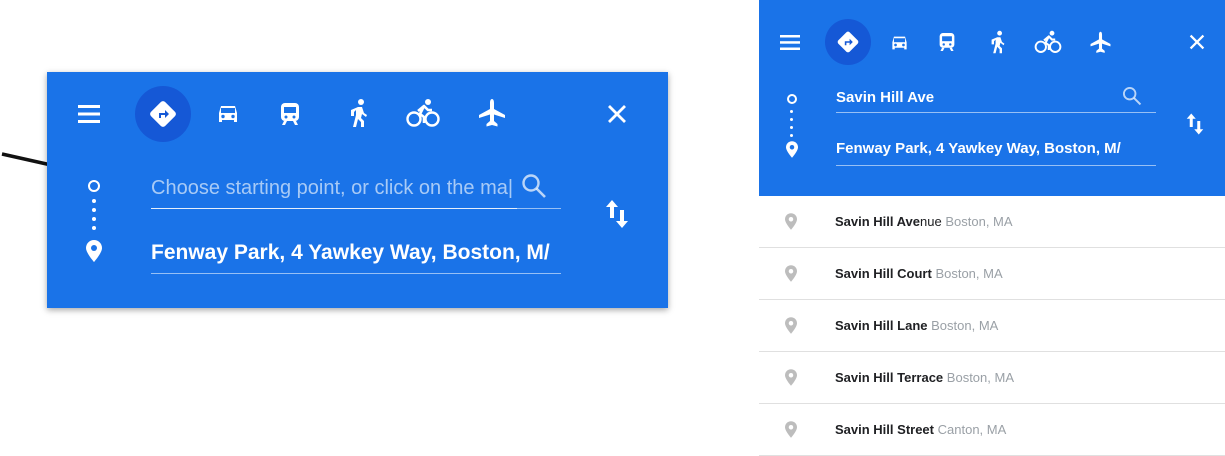  I want to click on start-underline, so click(356, 208).